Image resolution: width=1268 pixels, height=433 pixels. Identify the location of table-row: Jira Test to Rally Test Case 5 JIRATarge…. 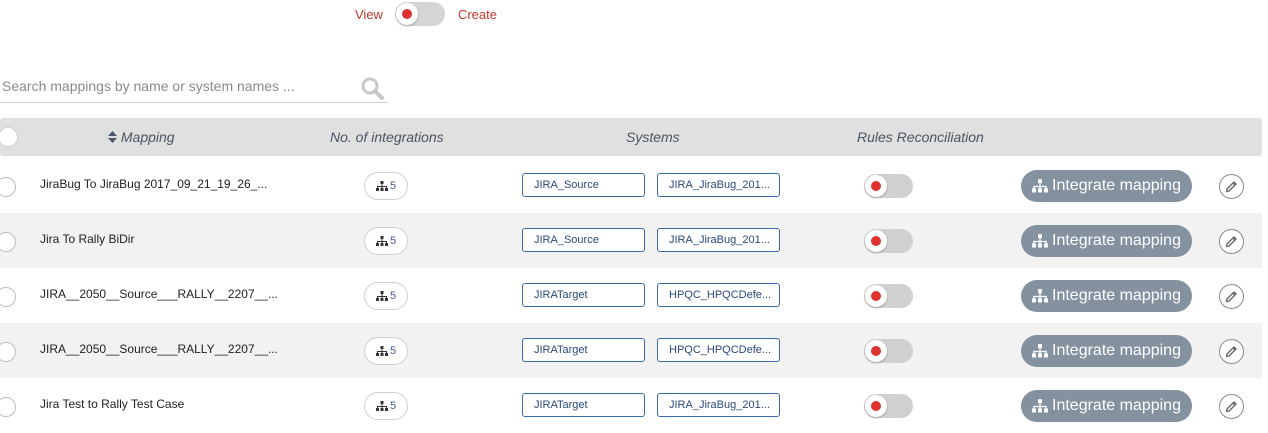
(631, 405).